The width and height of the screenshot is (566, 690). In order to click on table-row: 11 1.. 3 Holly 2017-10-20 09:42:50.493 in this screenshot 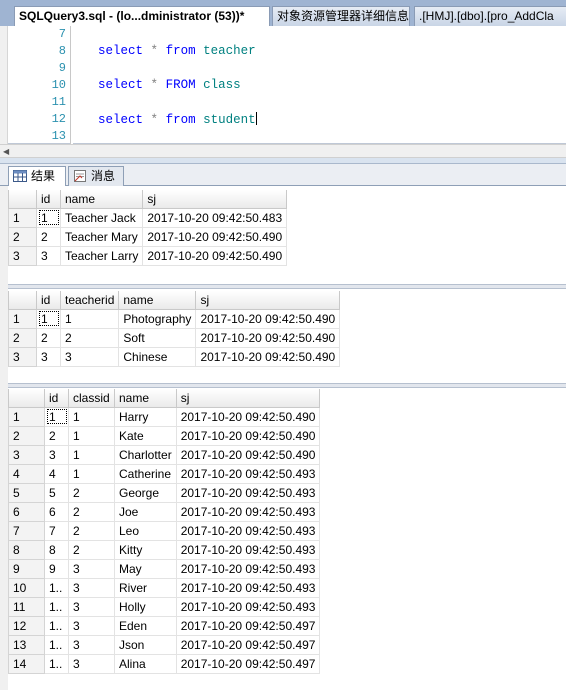, I will do `click(164, 606)`.